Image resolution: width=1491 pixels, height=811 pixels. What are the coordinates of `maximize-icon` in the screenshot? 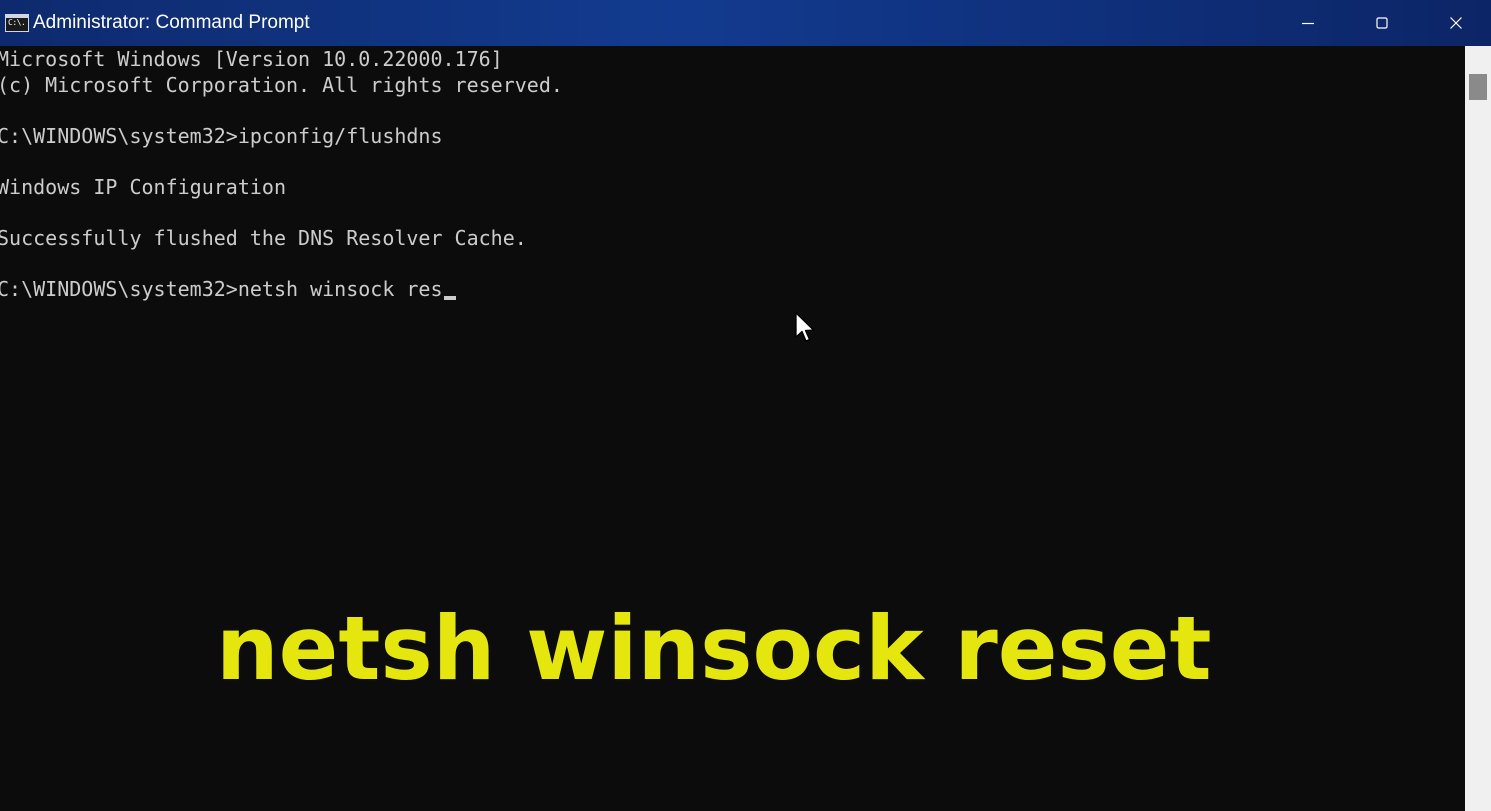 It's located at (1382, 23).